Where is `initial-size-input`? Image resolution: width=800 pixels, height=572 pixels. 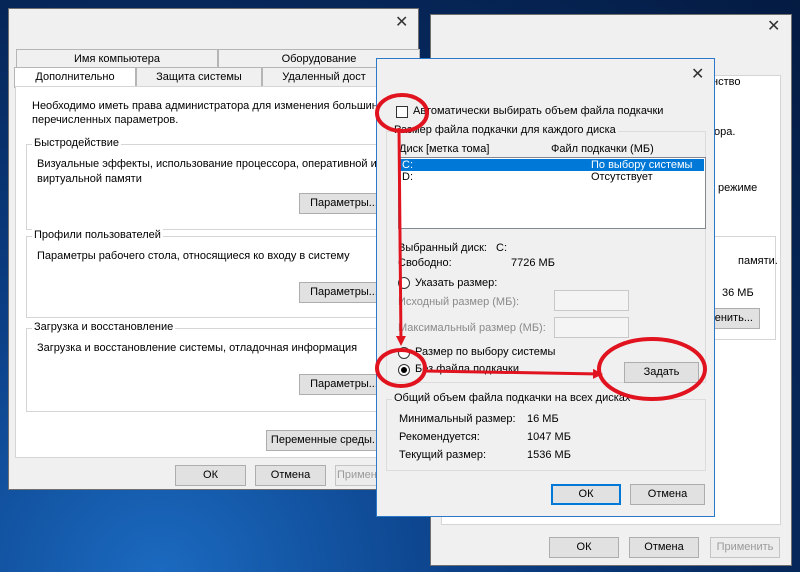
initial-size-input is located at coordinates (591, 300).